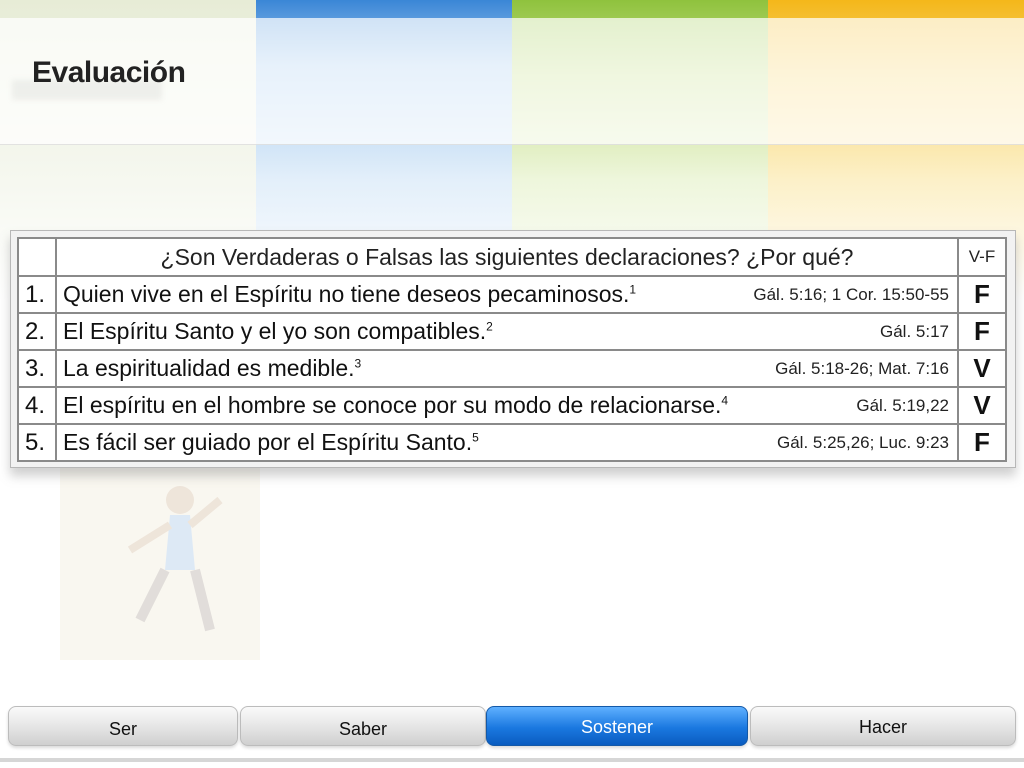 The image size is (1024, 768). What do you see at coordinates (914, 331) in the screenshot?
I see `bible-reference: Gál. 5:17` at bounding box center [914, 331].